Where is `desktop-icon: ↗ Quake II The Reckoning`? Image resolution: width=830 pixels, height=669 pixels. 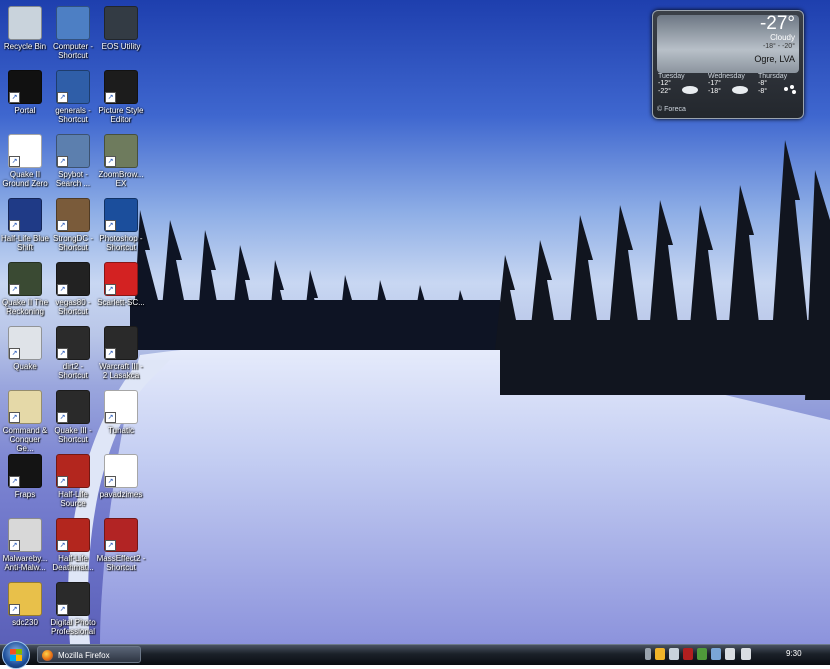
desktop-icon: ↗ Quake II The Reckoning is located at coordinates (25, 289).